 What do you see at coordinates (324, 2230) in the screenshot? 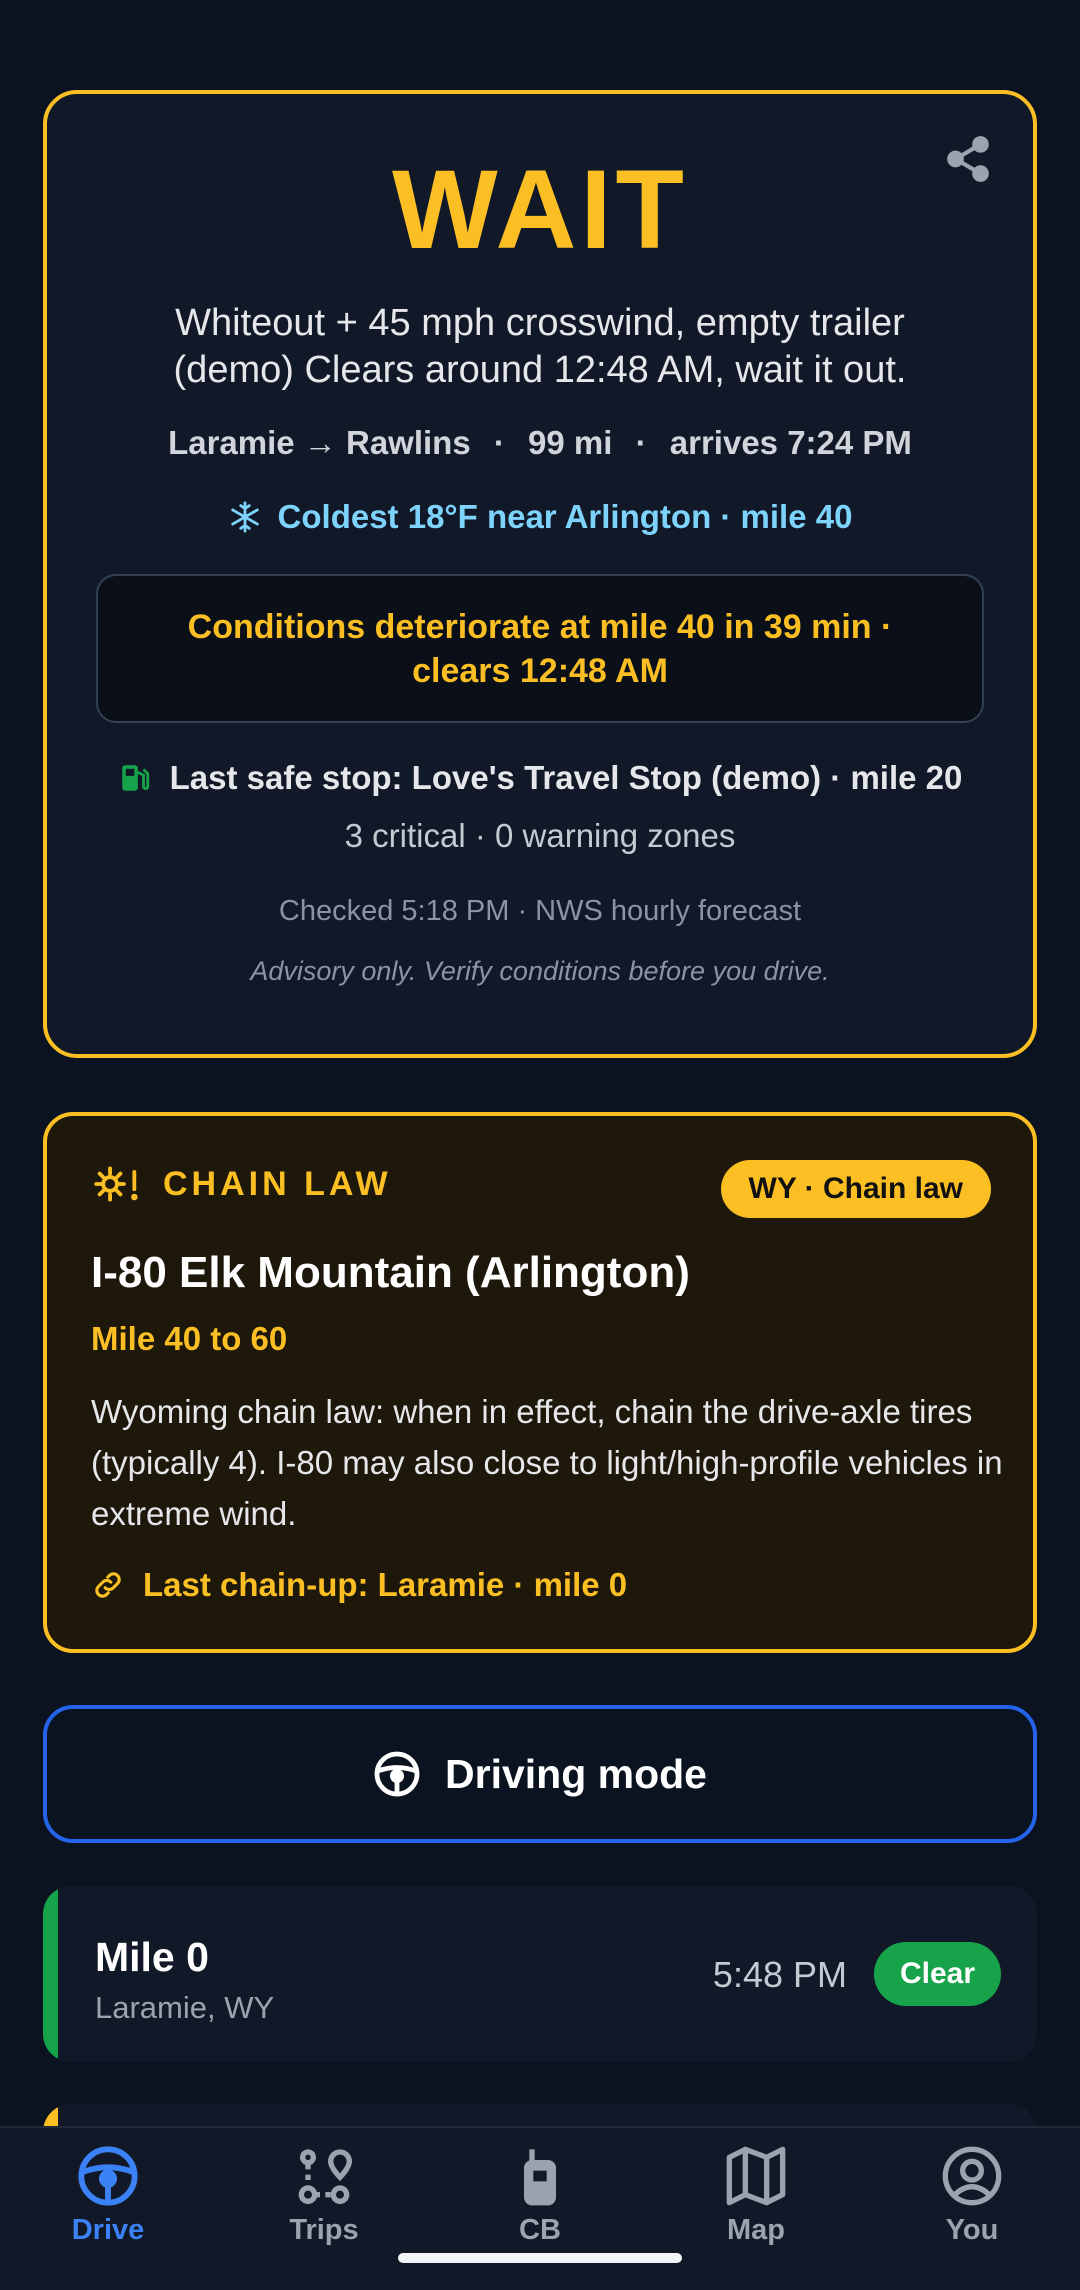
I see `nav-trips-label: Trips` at bounding box center [324, 2230].